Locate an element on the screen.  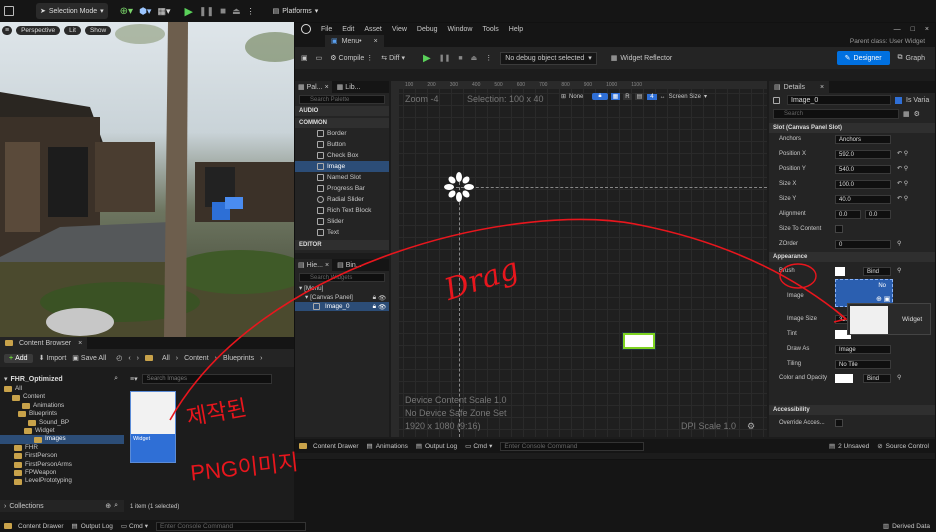
section-common: COMMON is located at coordinates (342, 123).